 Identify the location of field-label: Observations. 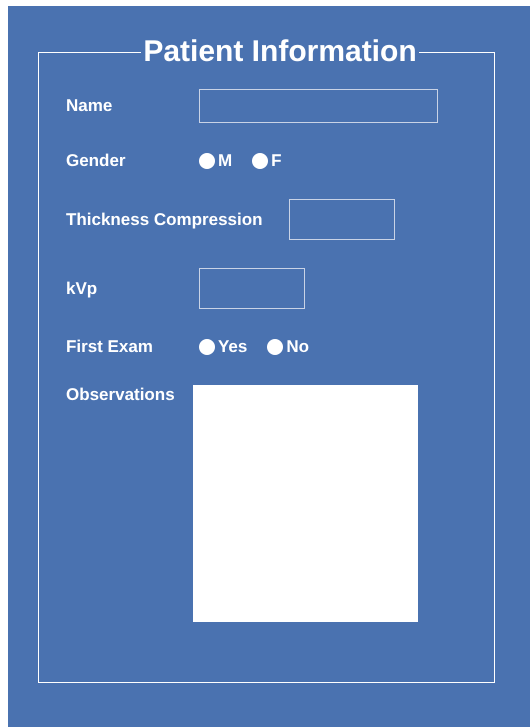
(120, 395).